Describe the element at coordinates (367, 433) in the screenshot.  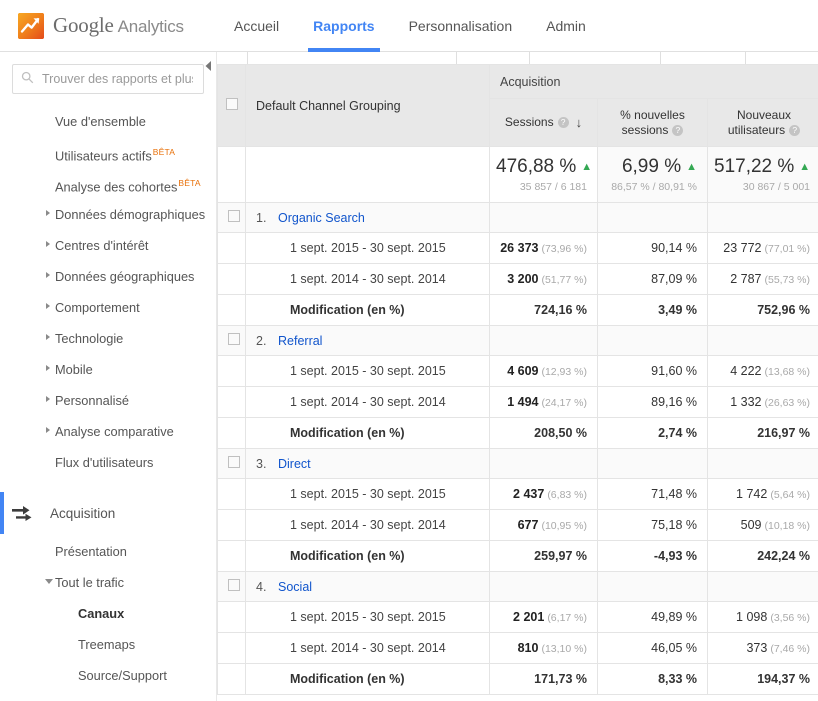
I see `change-label-cell: Modification (en %)` at that location.